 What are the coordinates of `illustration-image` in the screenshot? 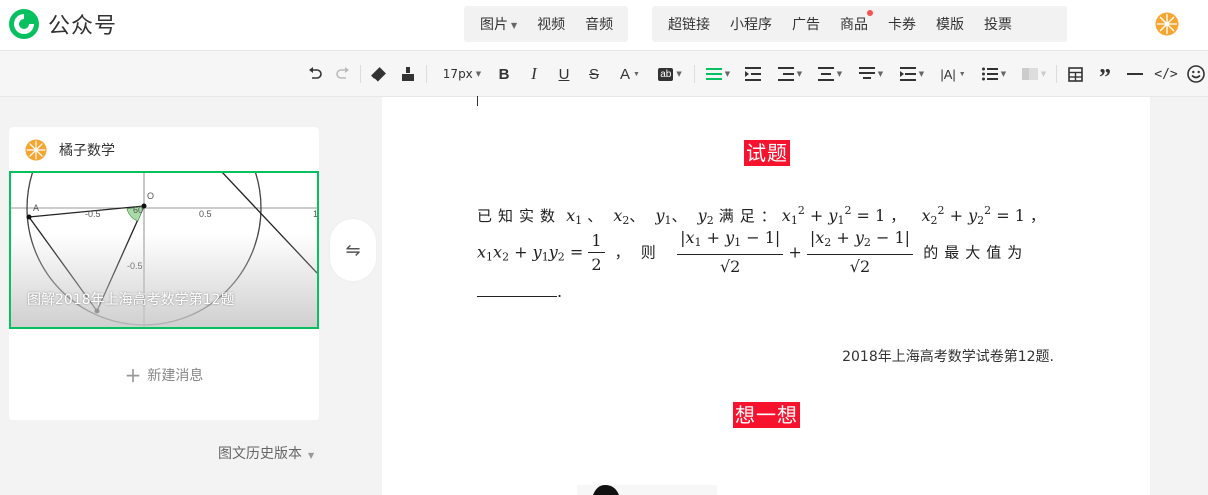 It's located at (647, 490).